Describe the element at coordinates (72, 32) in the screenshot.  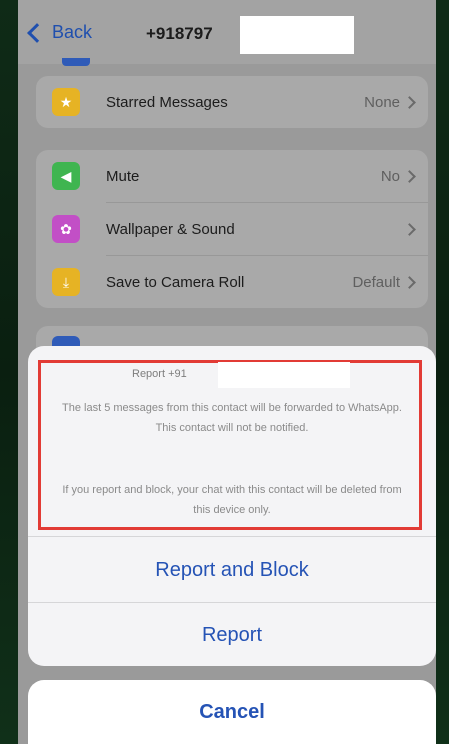
I see `back-label: Back` at that location.